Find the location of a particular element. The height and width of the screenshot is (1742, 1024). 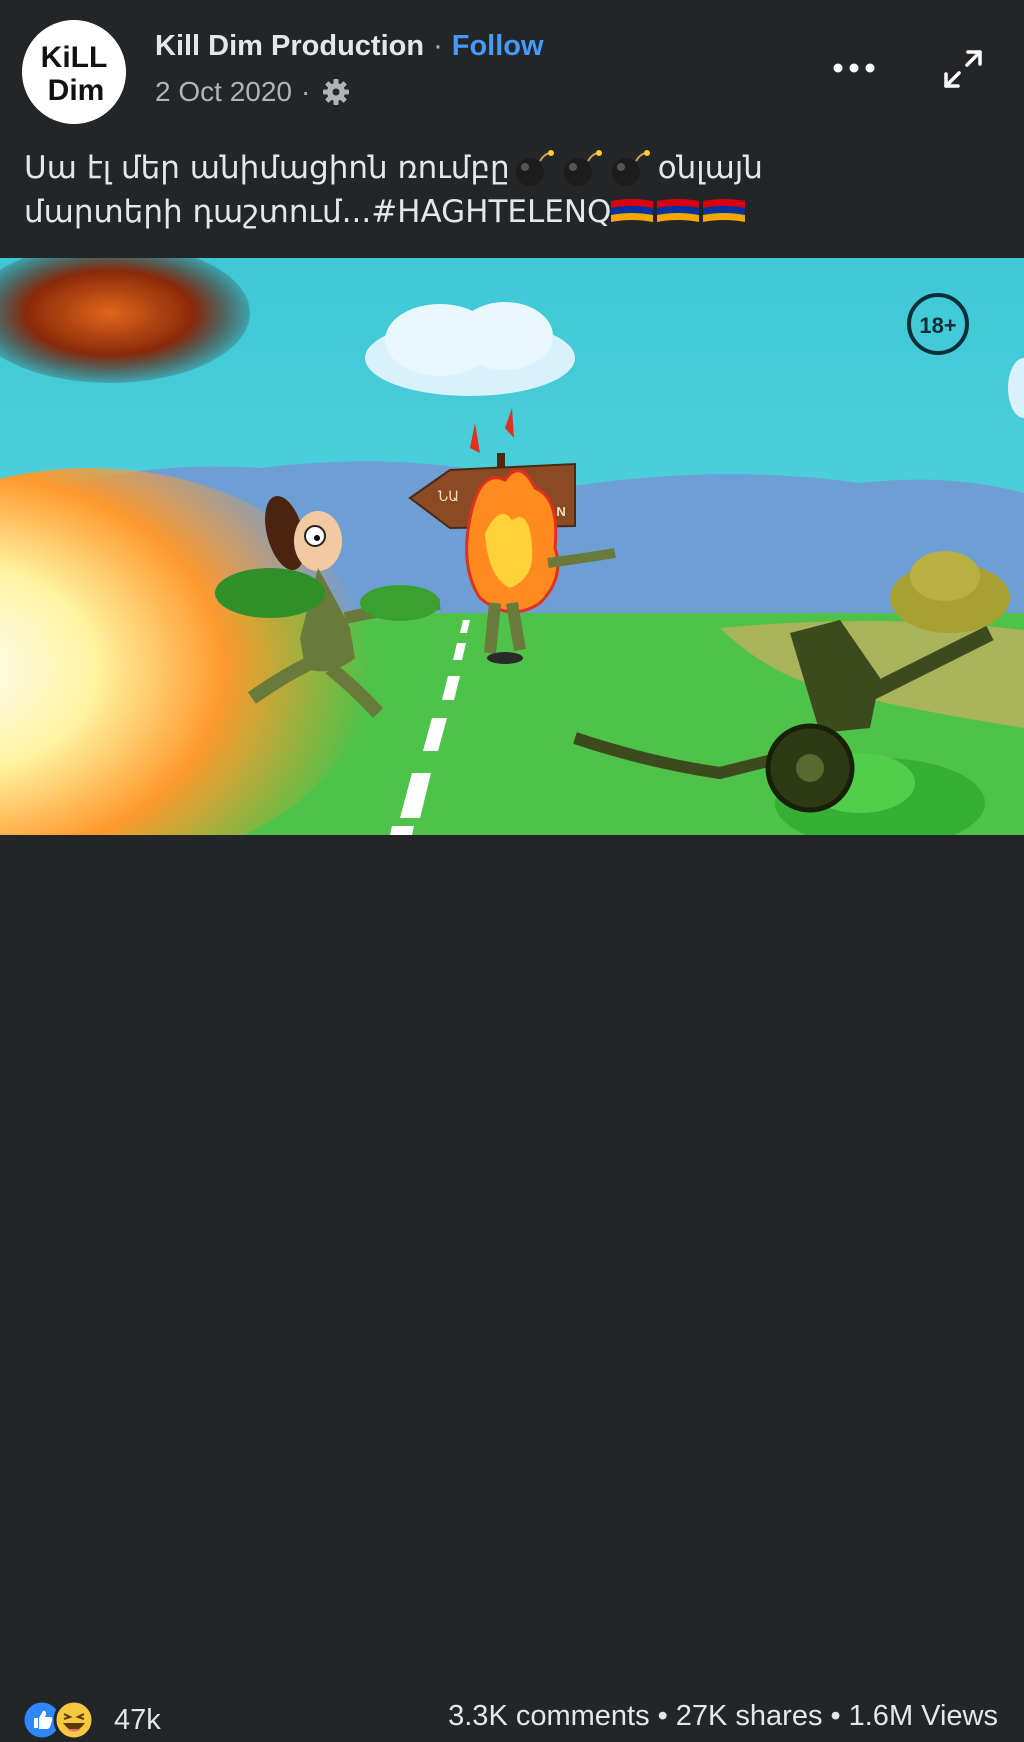

author-name: Kill Dim Production is located at coordinates (289, 46).